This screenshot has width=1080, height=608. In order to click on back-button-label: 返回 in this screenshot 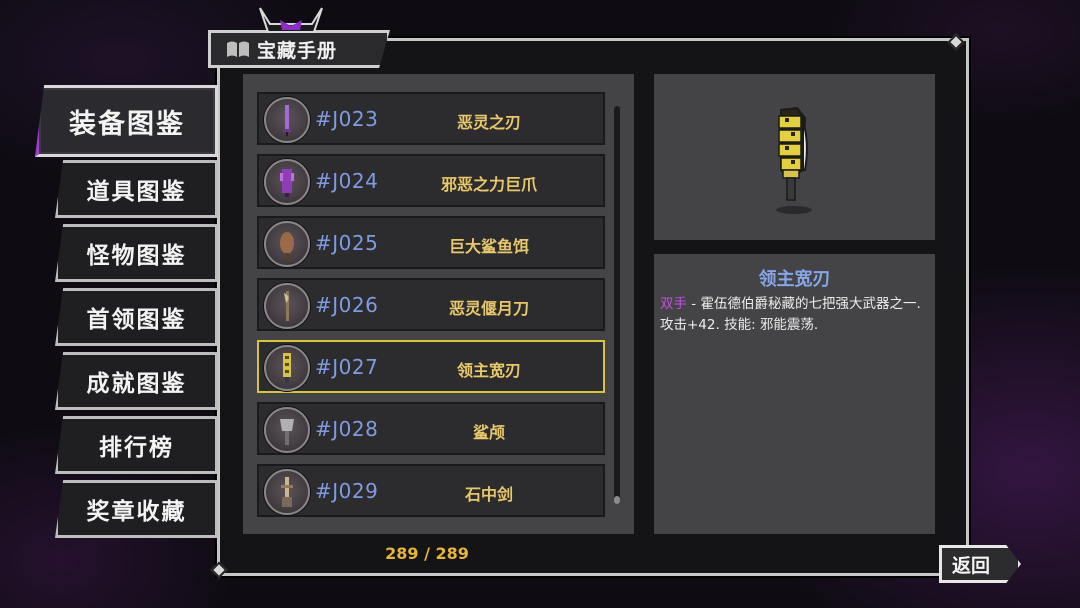, I will do `click(971, 565)`.